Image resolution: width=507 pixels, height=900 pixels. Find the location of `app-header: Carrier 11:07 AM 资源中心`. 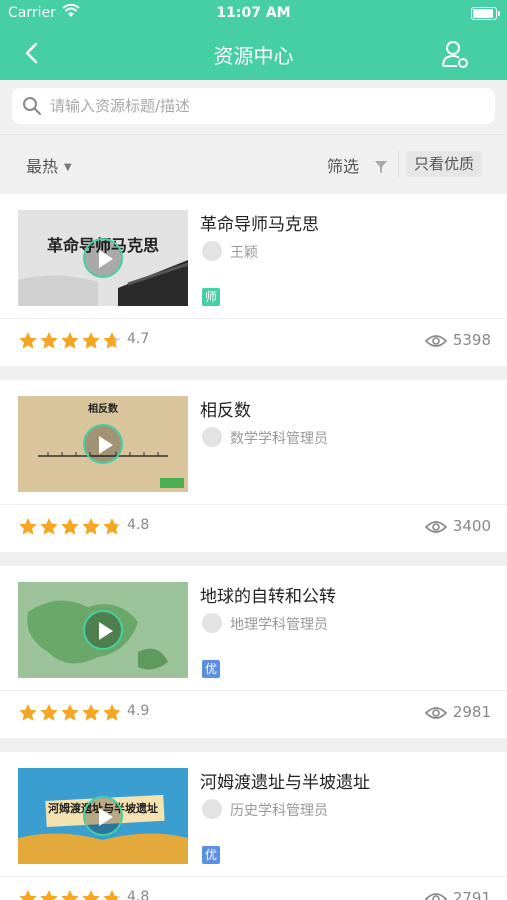

app-header: Carrier 11:07 AM 资源中心 is located at coordinates (253, 40).